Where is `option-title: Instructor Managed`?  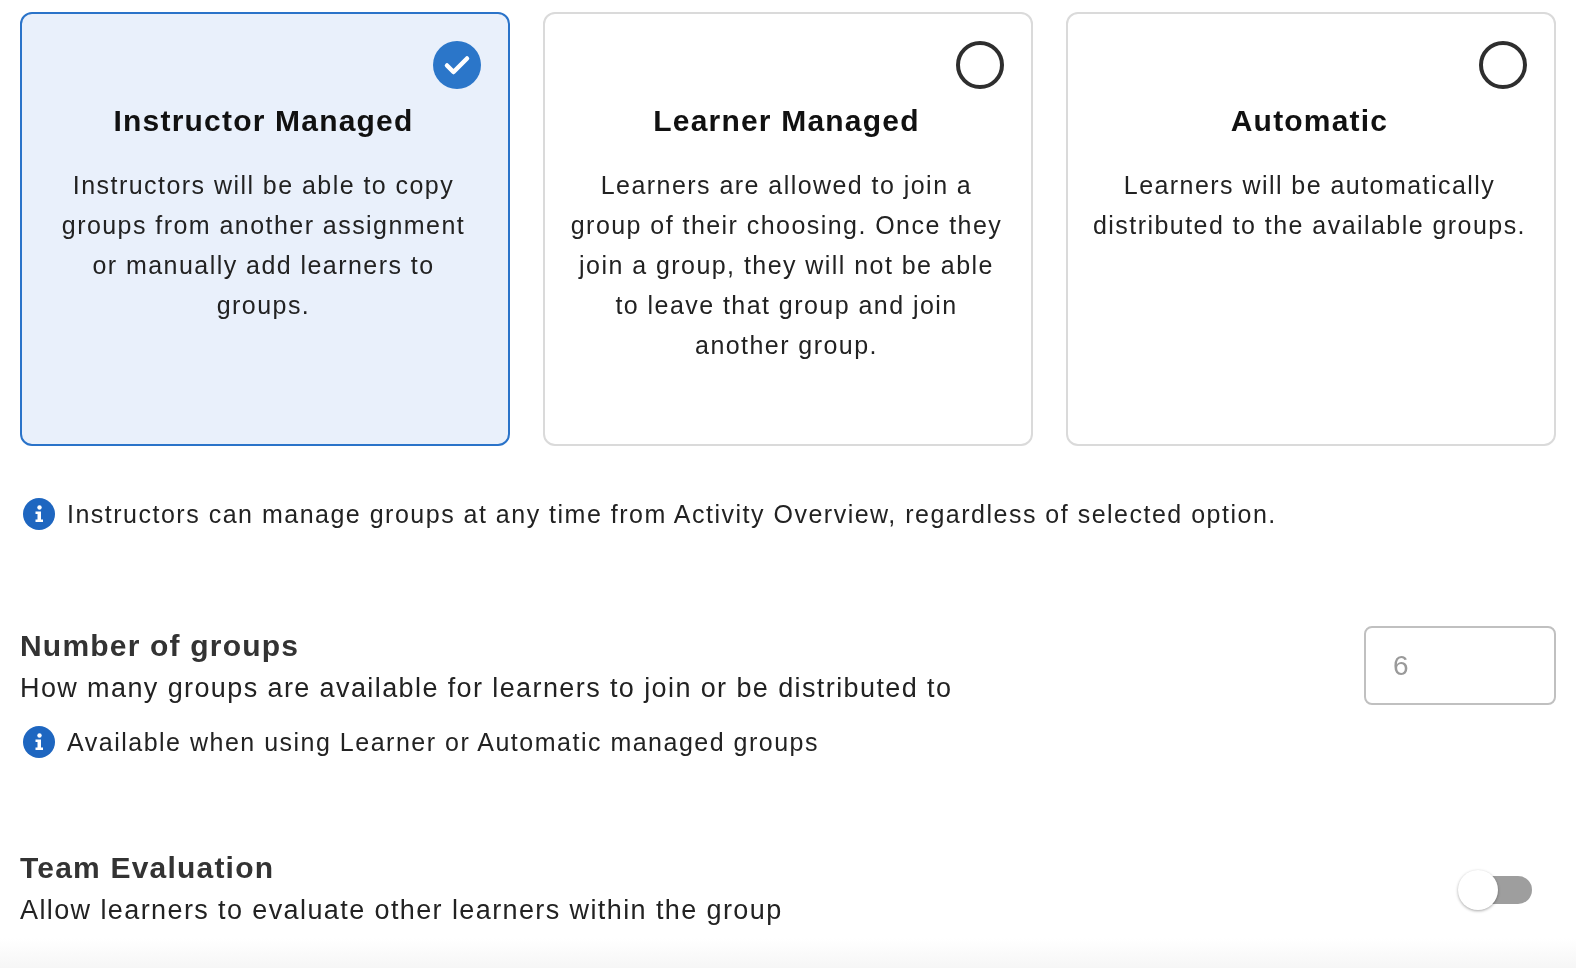 option-title: Instructor Managed is located at coordinates (263, 121).